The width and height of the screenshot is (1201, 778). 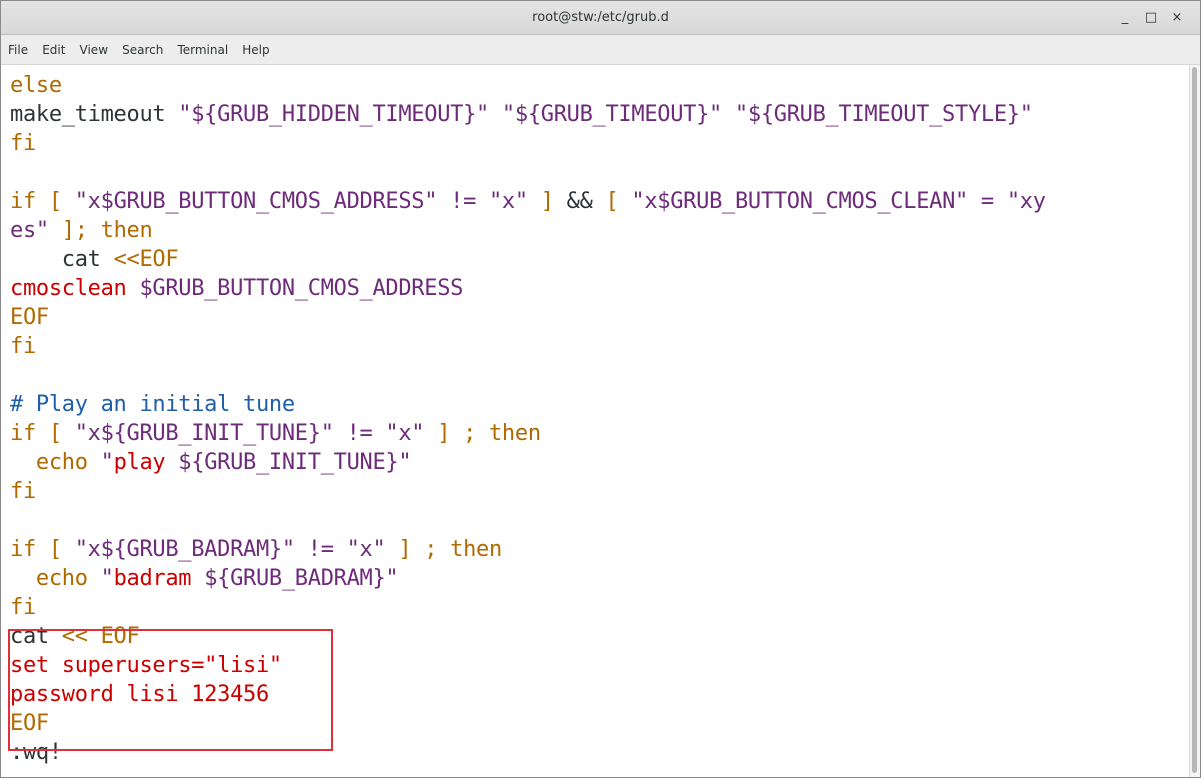 I want to click on terminal-line: echo "play ${GRUB_INIT_TUNE}", so click(x=211, y=463).